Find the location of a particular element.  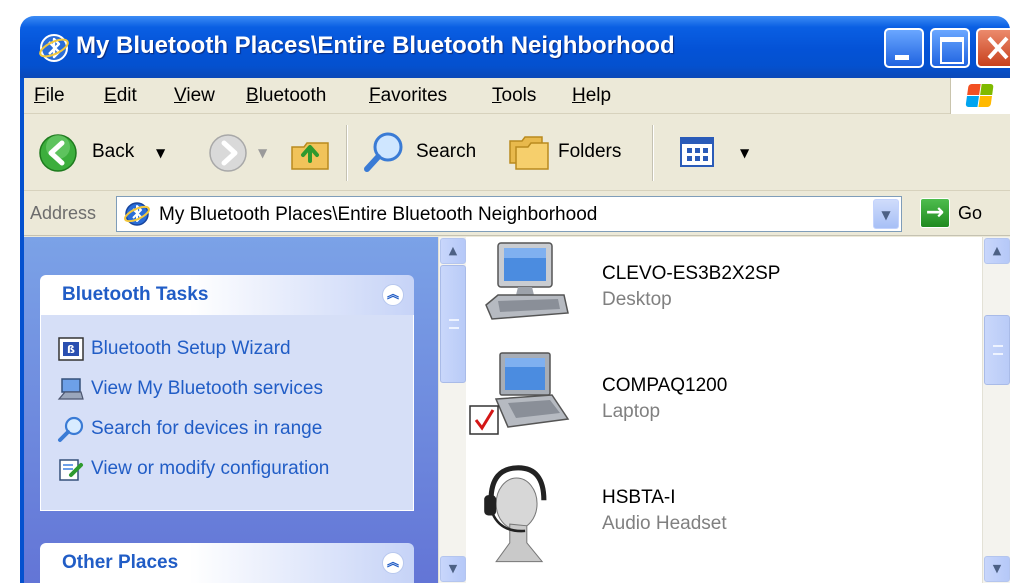

menu-bluetooth: Bluetooth is located at coordinates (286, 96).